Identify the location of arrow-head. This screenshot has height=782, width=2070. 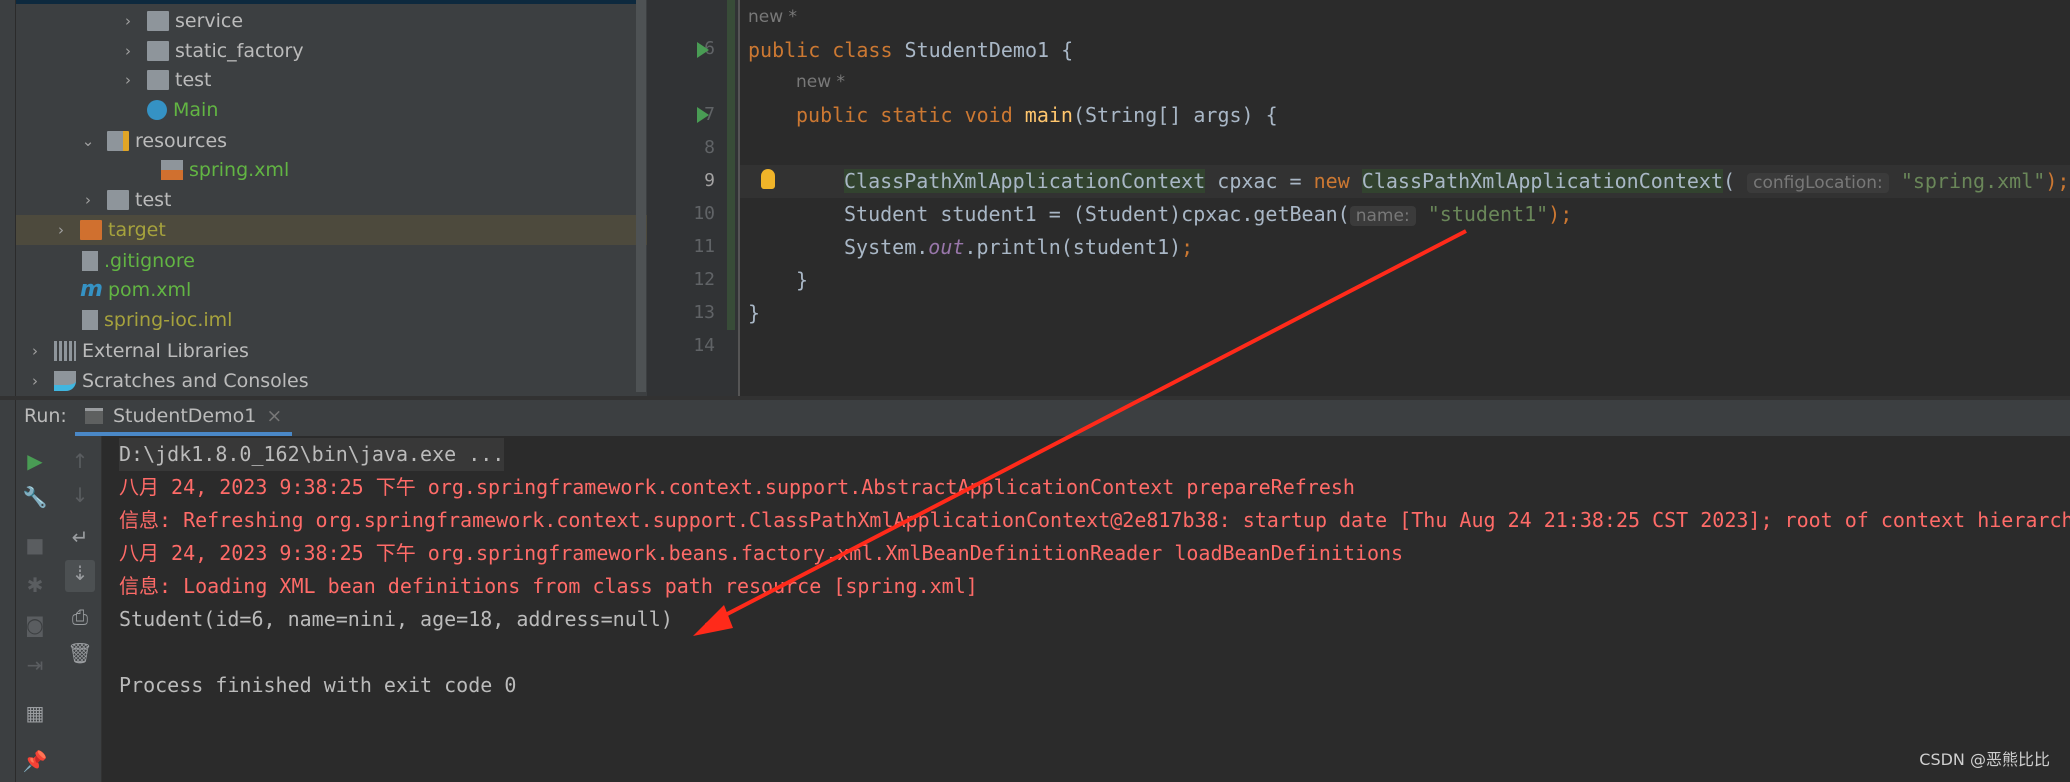
(713, 620).